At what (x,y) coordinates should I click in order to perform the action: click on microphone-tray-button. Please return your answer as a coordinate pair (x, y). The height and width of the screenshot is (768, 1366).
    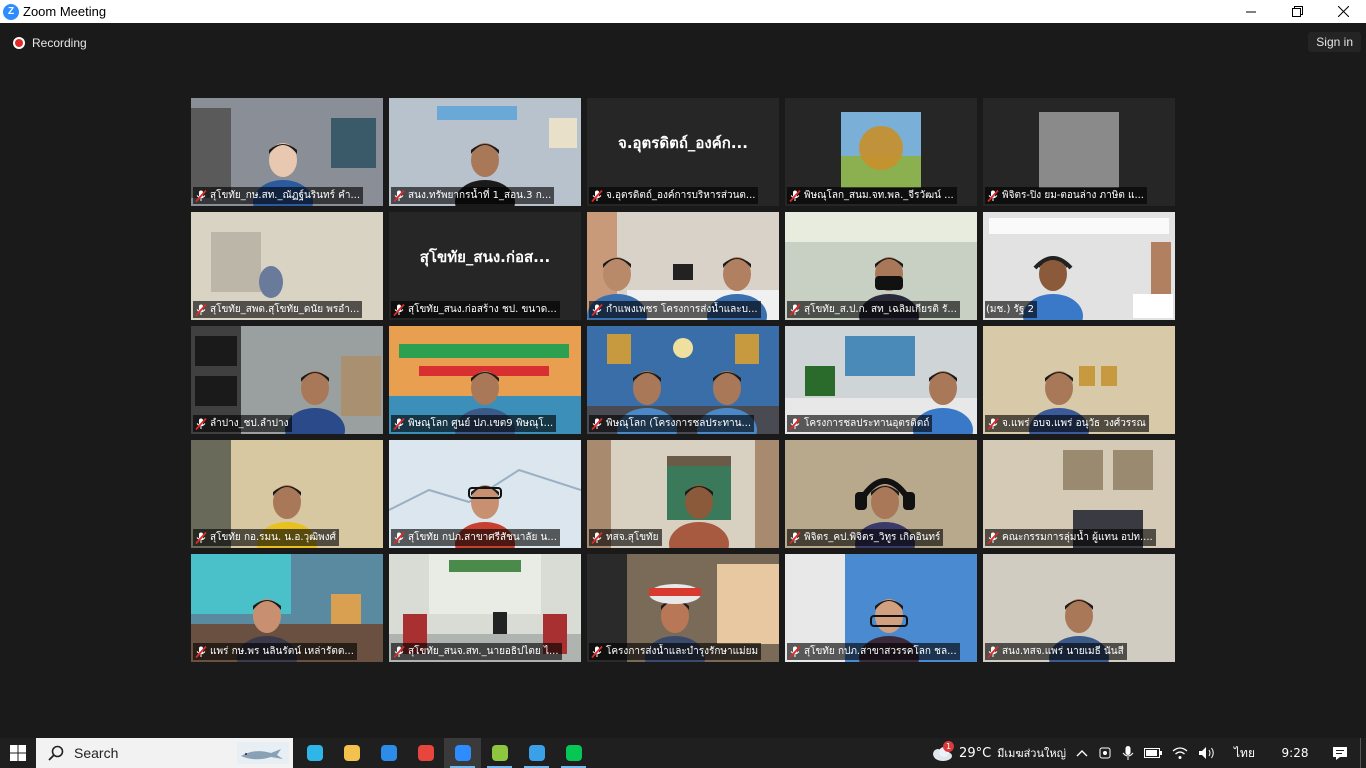
    Looking at the image, I should click on (1128, 753).